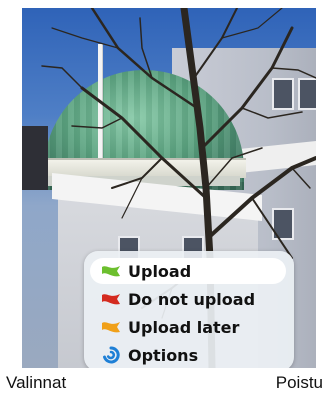 The height and width of the screenshot is (397, 329). I want to click on right-softkey: Poistu, so click(299, 383).